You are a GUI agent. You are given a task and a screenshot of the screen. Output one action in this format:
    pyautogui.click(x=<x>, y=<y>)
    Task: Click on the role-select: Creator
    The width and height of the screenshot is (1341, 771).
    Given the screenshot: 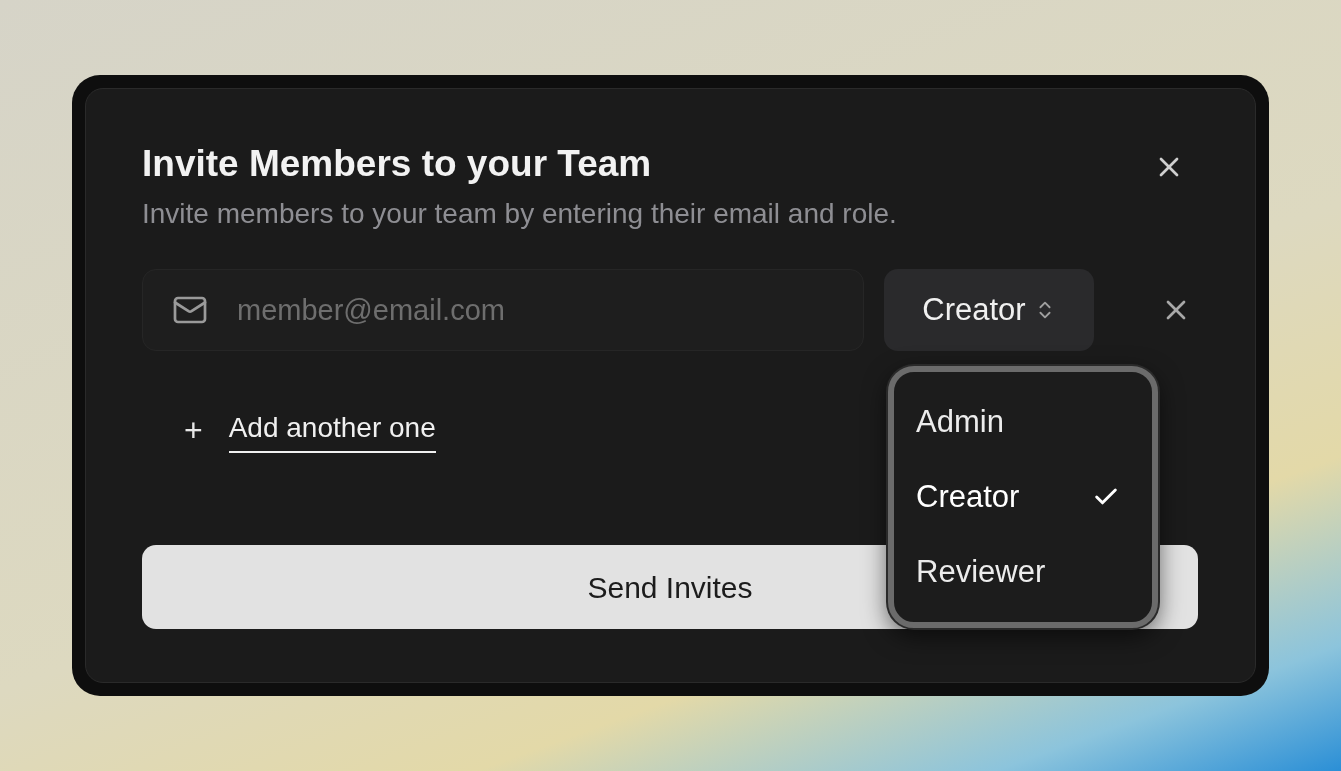 What is the action you would take?
    pyautogui.click(x=989, y=310)
    